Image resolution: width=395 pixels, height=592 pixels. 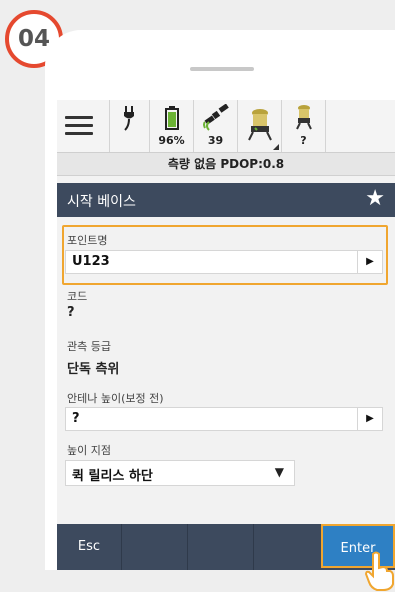 What do you see at coordinates (87, 240) in the screenshot?
I see `point-name-label: 포인트명` at bounding box center [87, 240].